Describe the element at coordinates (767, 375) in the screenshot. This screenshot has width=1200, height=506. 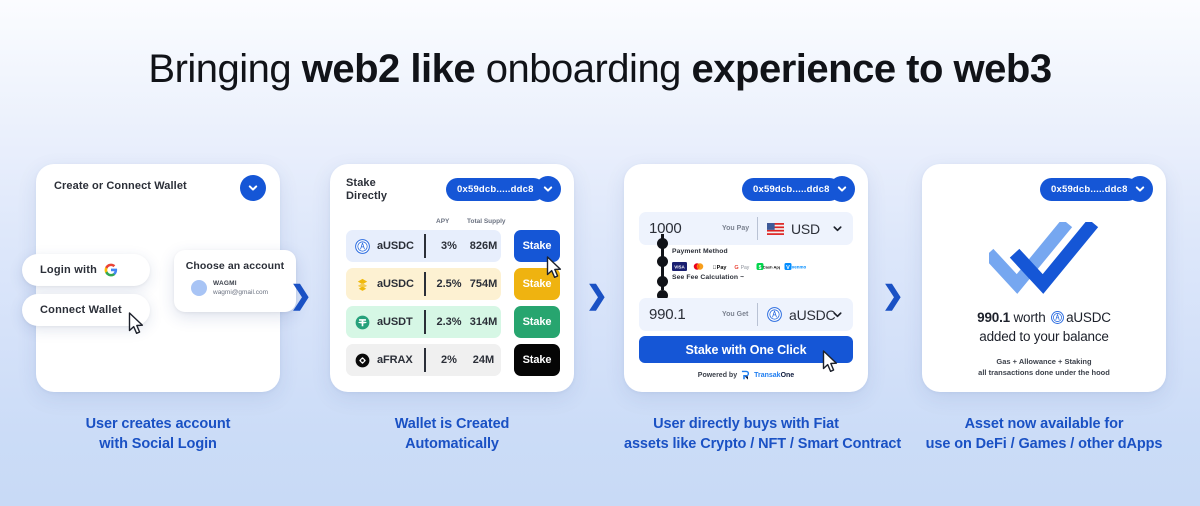
I see `transak-brand-light: Transak` at that location.